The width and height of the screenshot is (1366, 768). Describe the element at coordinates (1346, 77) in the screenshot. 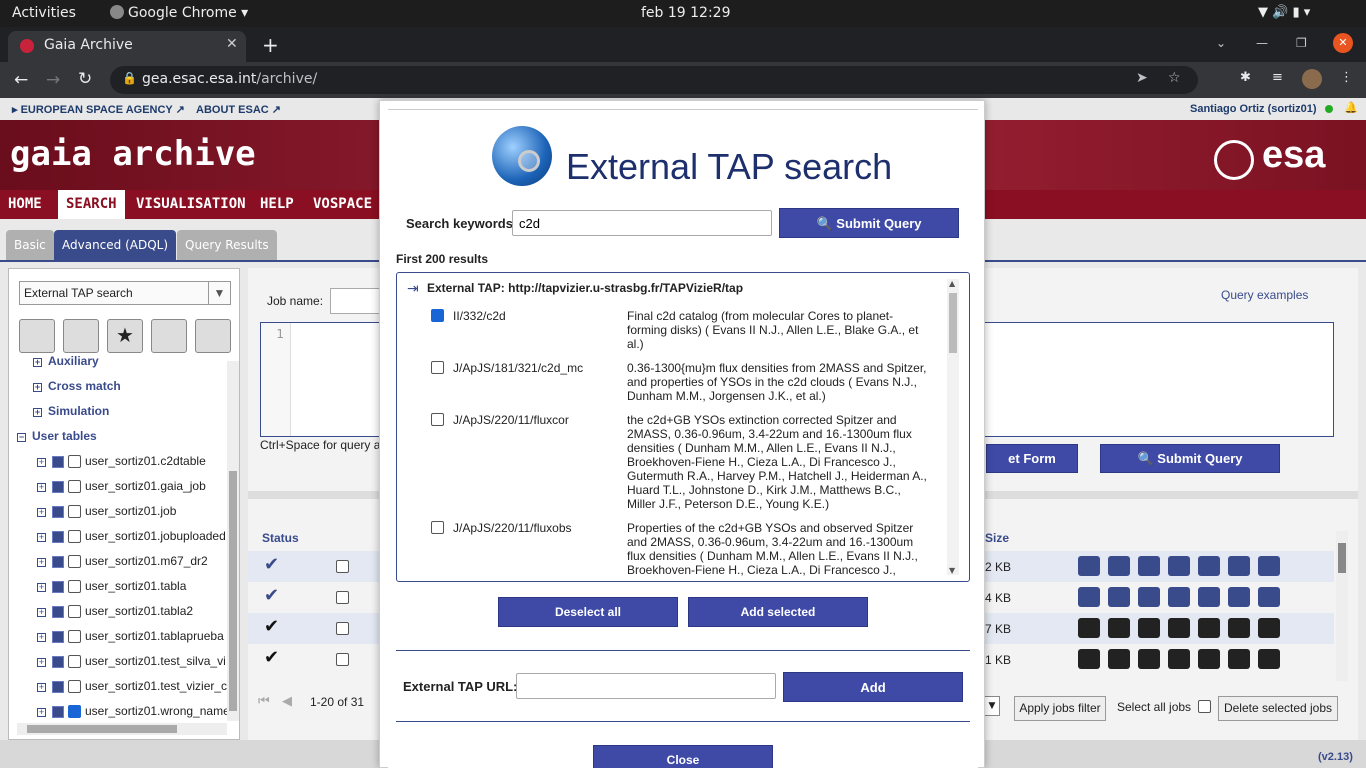

I see `chrome-menu-icon: ⋮` at that location.